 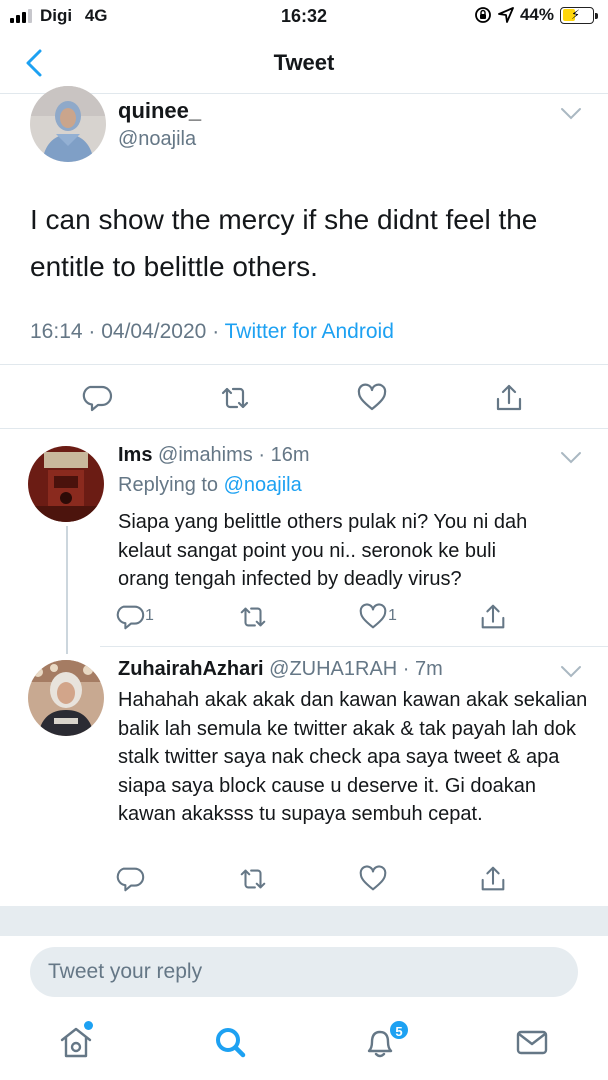 I want to click on tweet-time: 16:14, so click(x=56, y=331).